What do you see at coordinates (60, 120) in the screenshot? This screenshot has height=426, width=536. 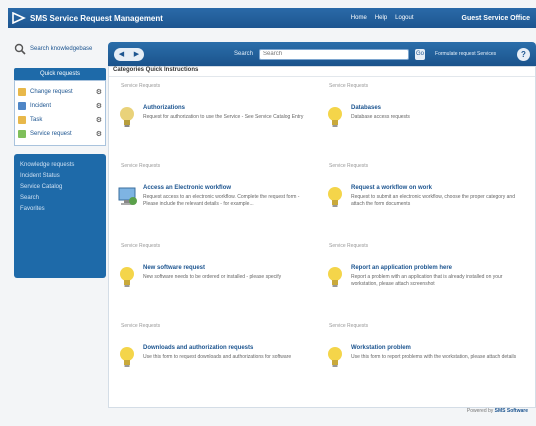 I see `quick-request-item: Task ⚙` at bounding box center [60, 120].